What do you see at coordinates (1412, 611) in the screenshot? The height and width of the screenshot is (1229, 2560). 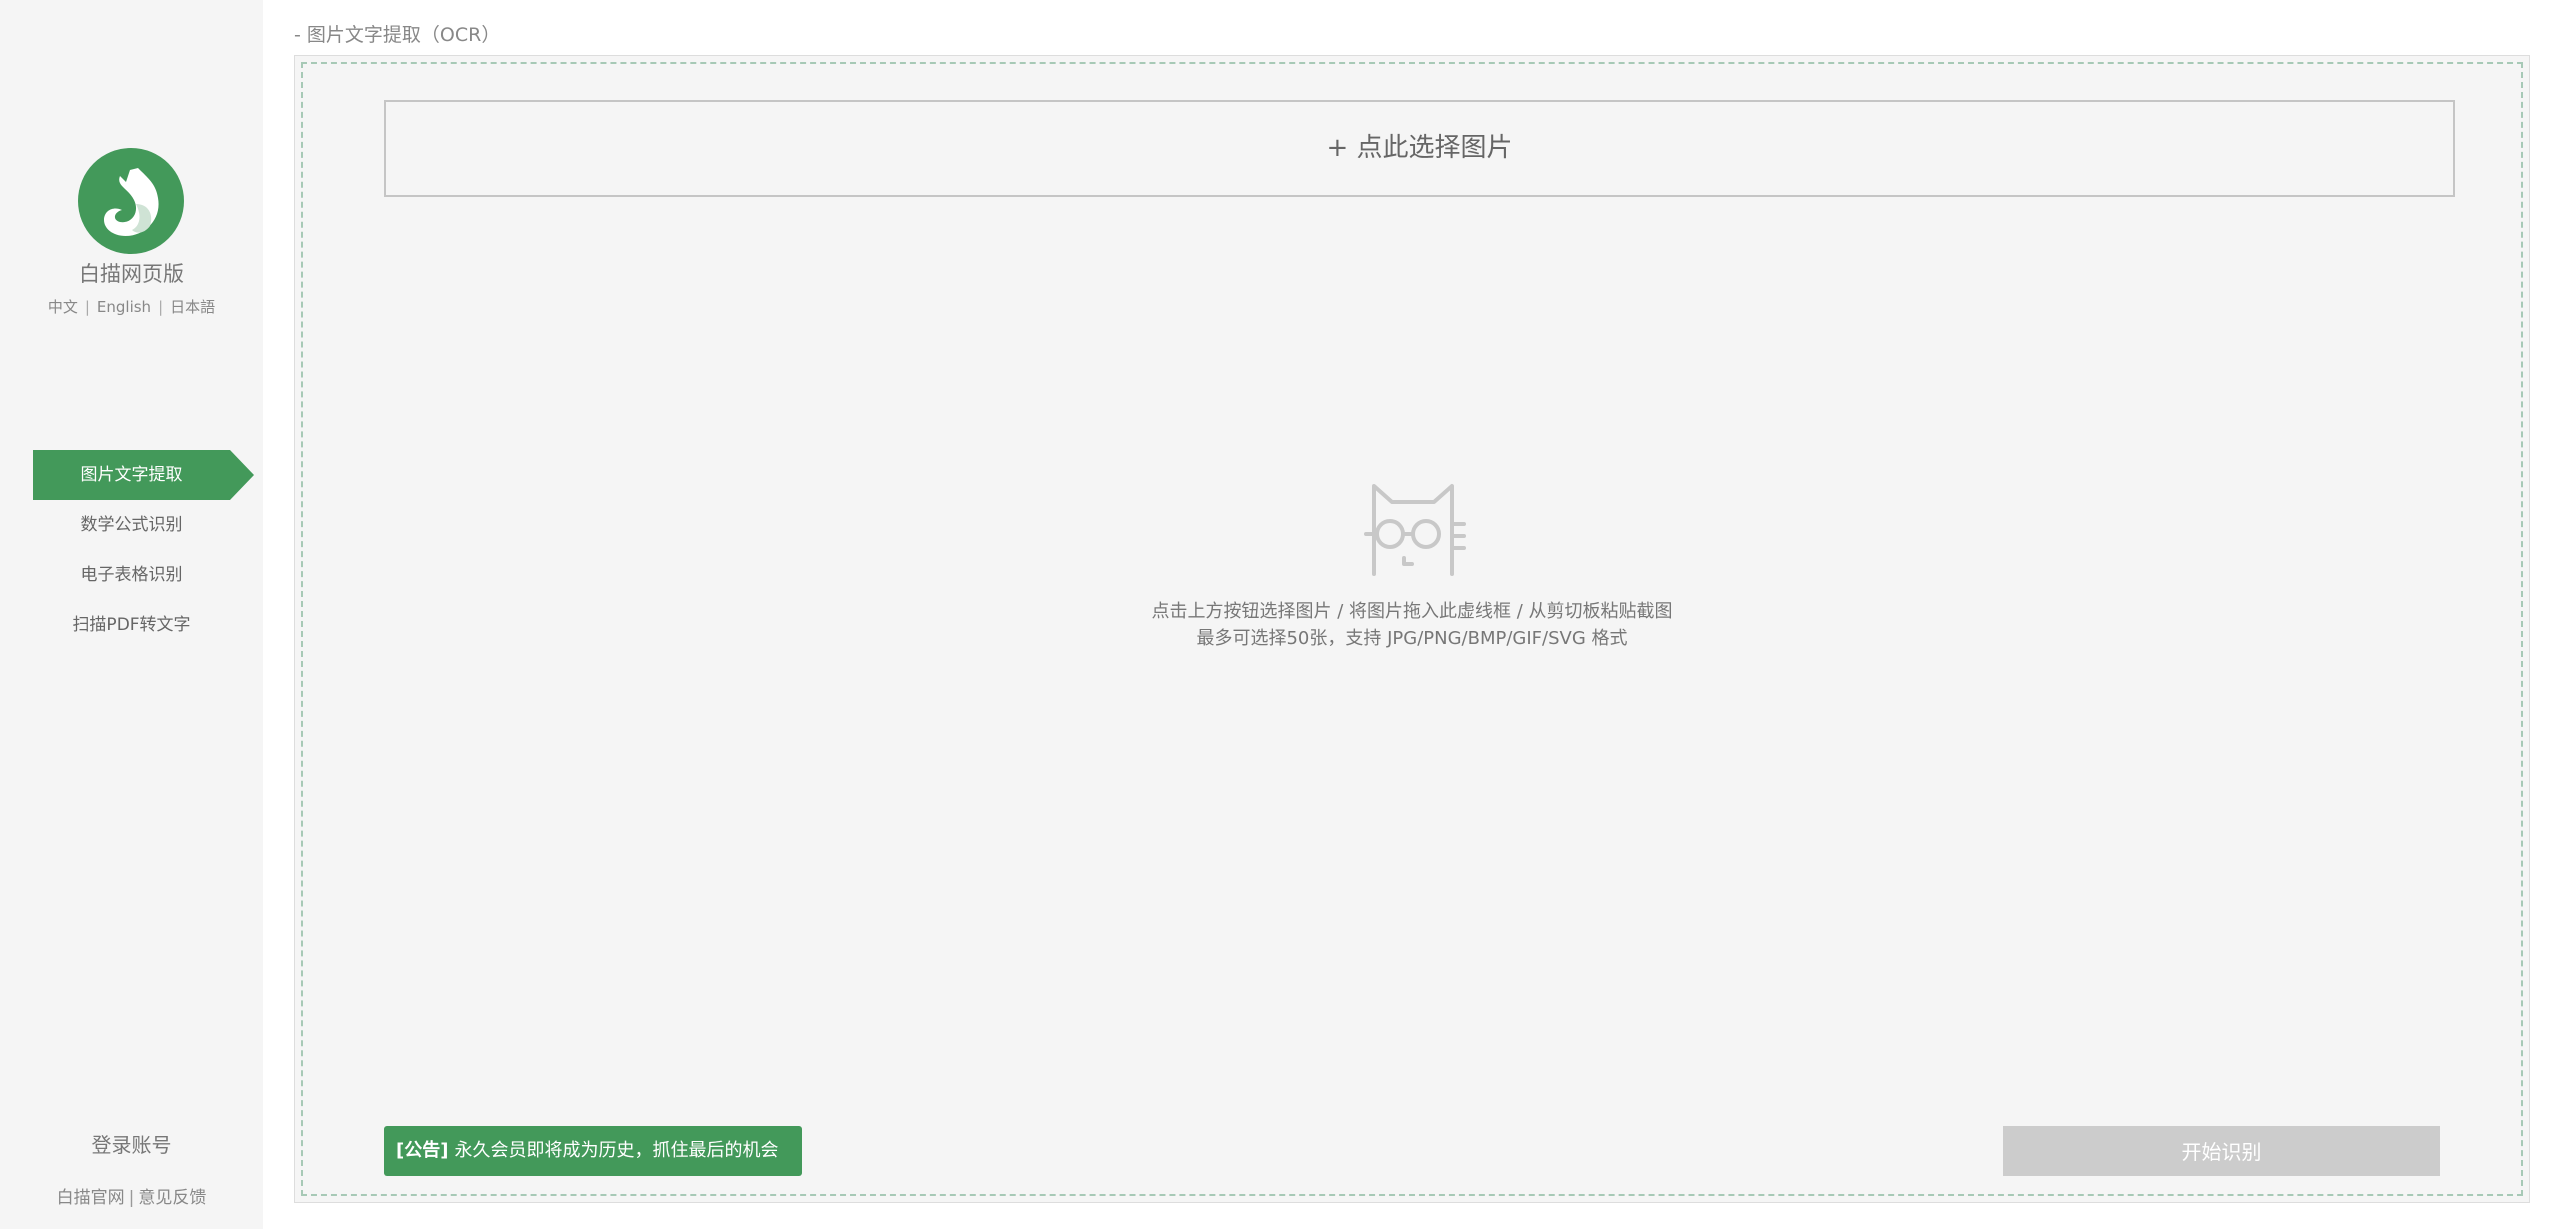 I see `upload-hint-primary: 点击上方按钮选择图片 / 将图片拖入此虚线框 / 从剪切板粘贴截图` at bounding box center [1412, 611].